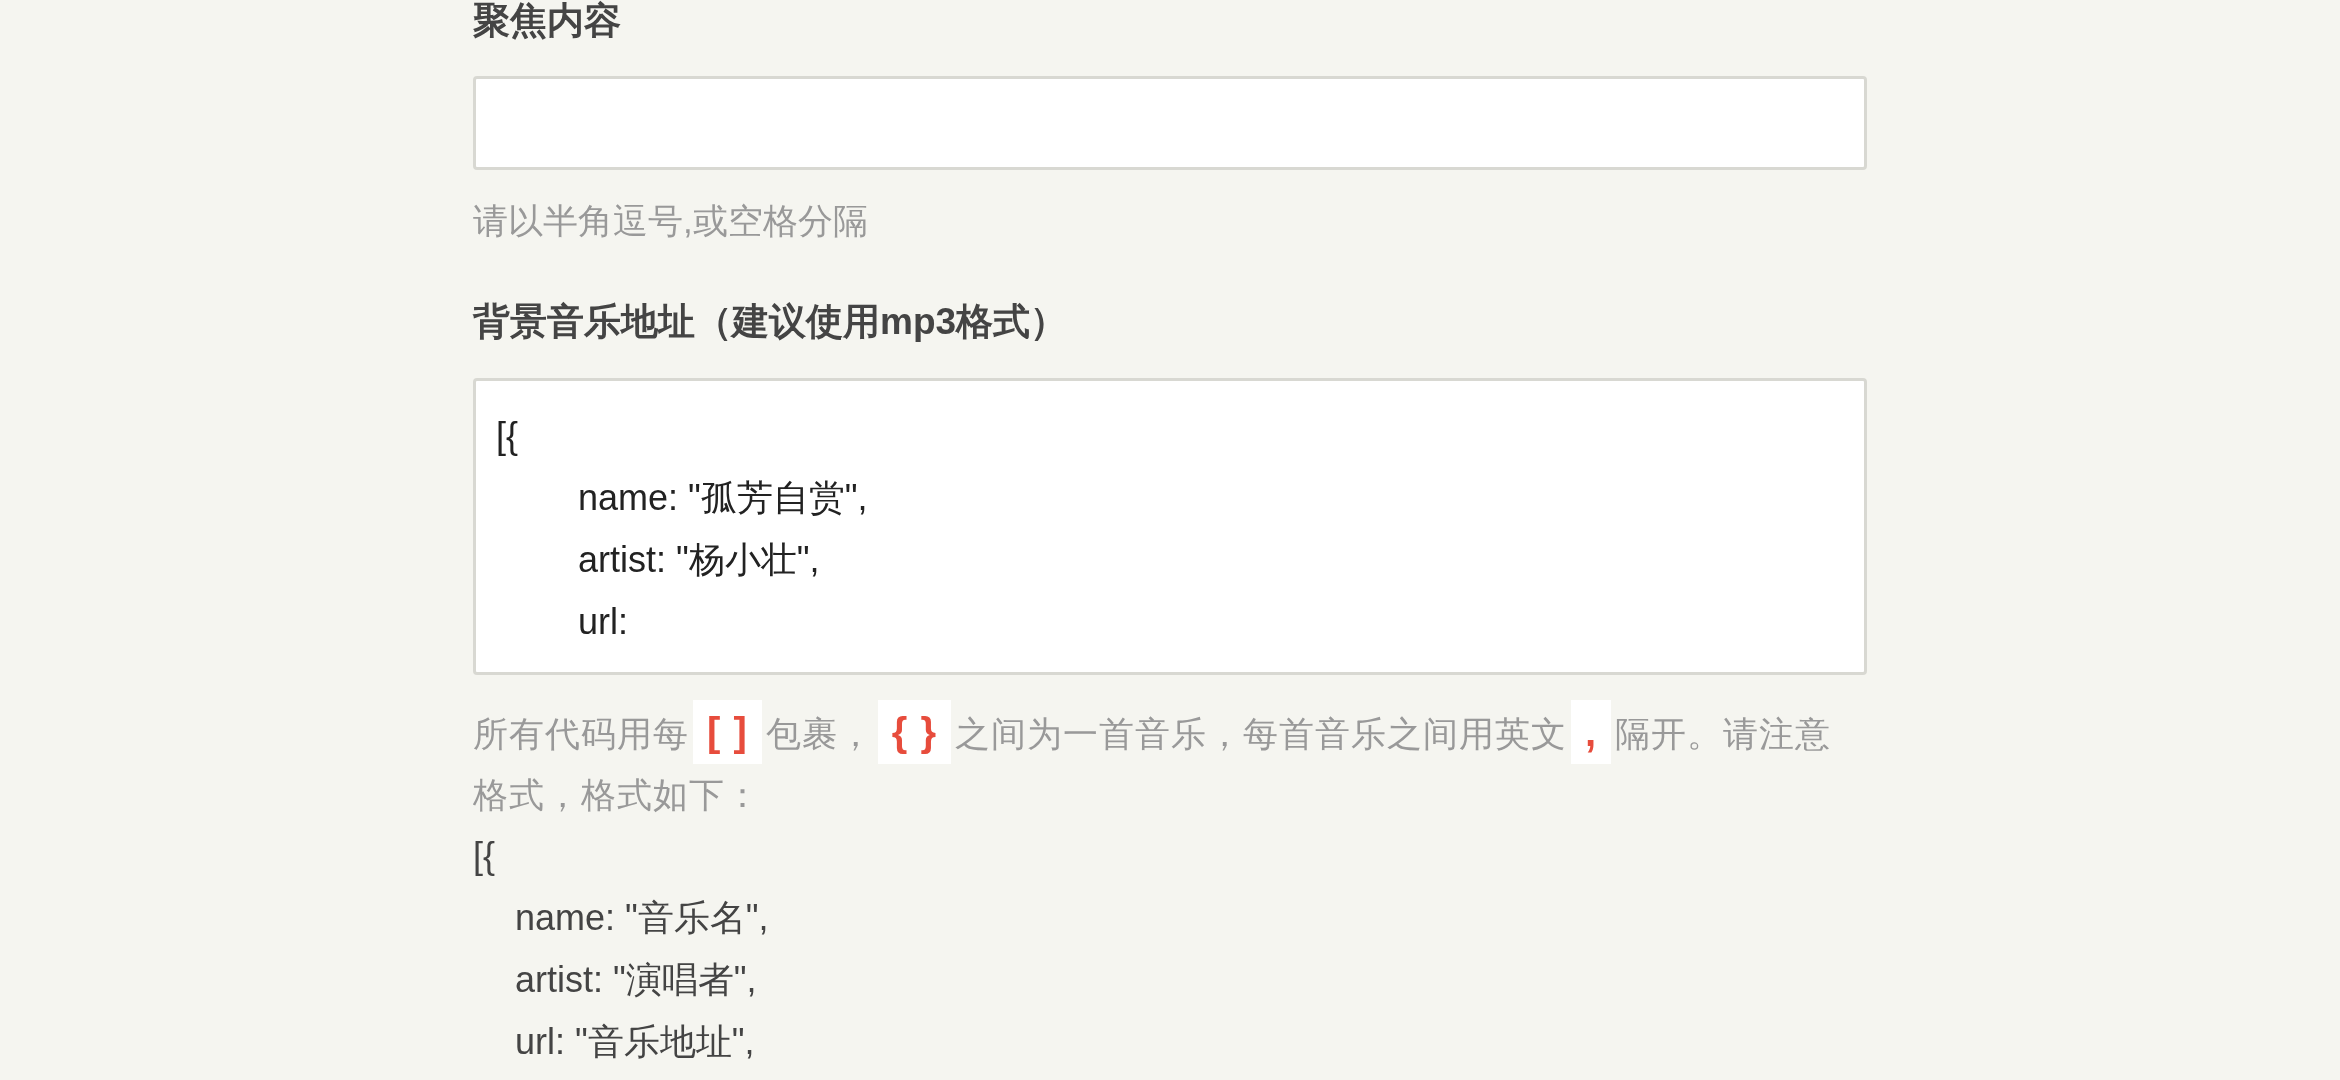 The height and width of the screenshot is (1080, 2340). What do you see at coordinates (642, 918) in the screenshot?
I see `example-code-line: name: "音乐名",` at bounding box center [642, 918].